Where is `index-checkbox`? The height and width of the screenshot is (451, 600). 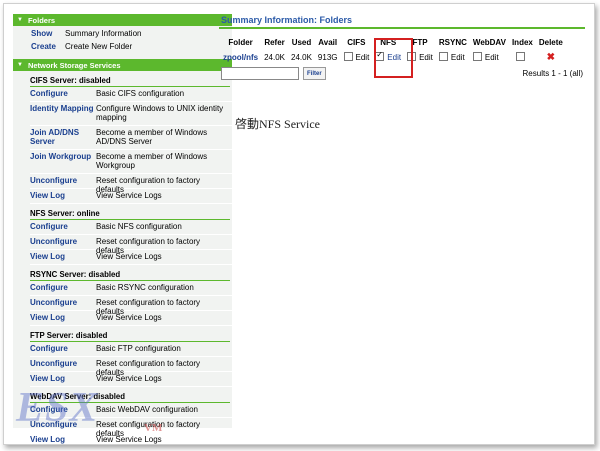
index-checkbox is located at coordinates (521, 57).